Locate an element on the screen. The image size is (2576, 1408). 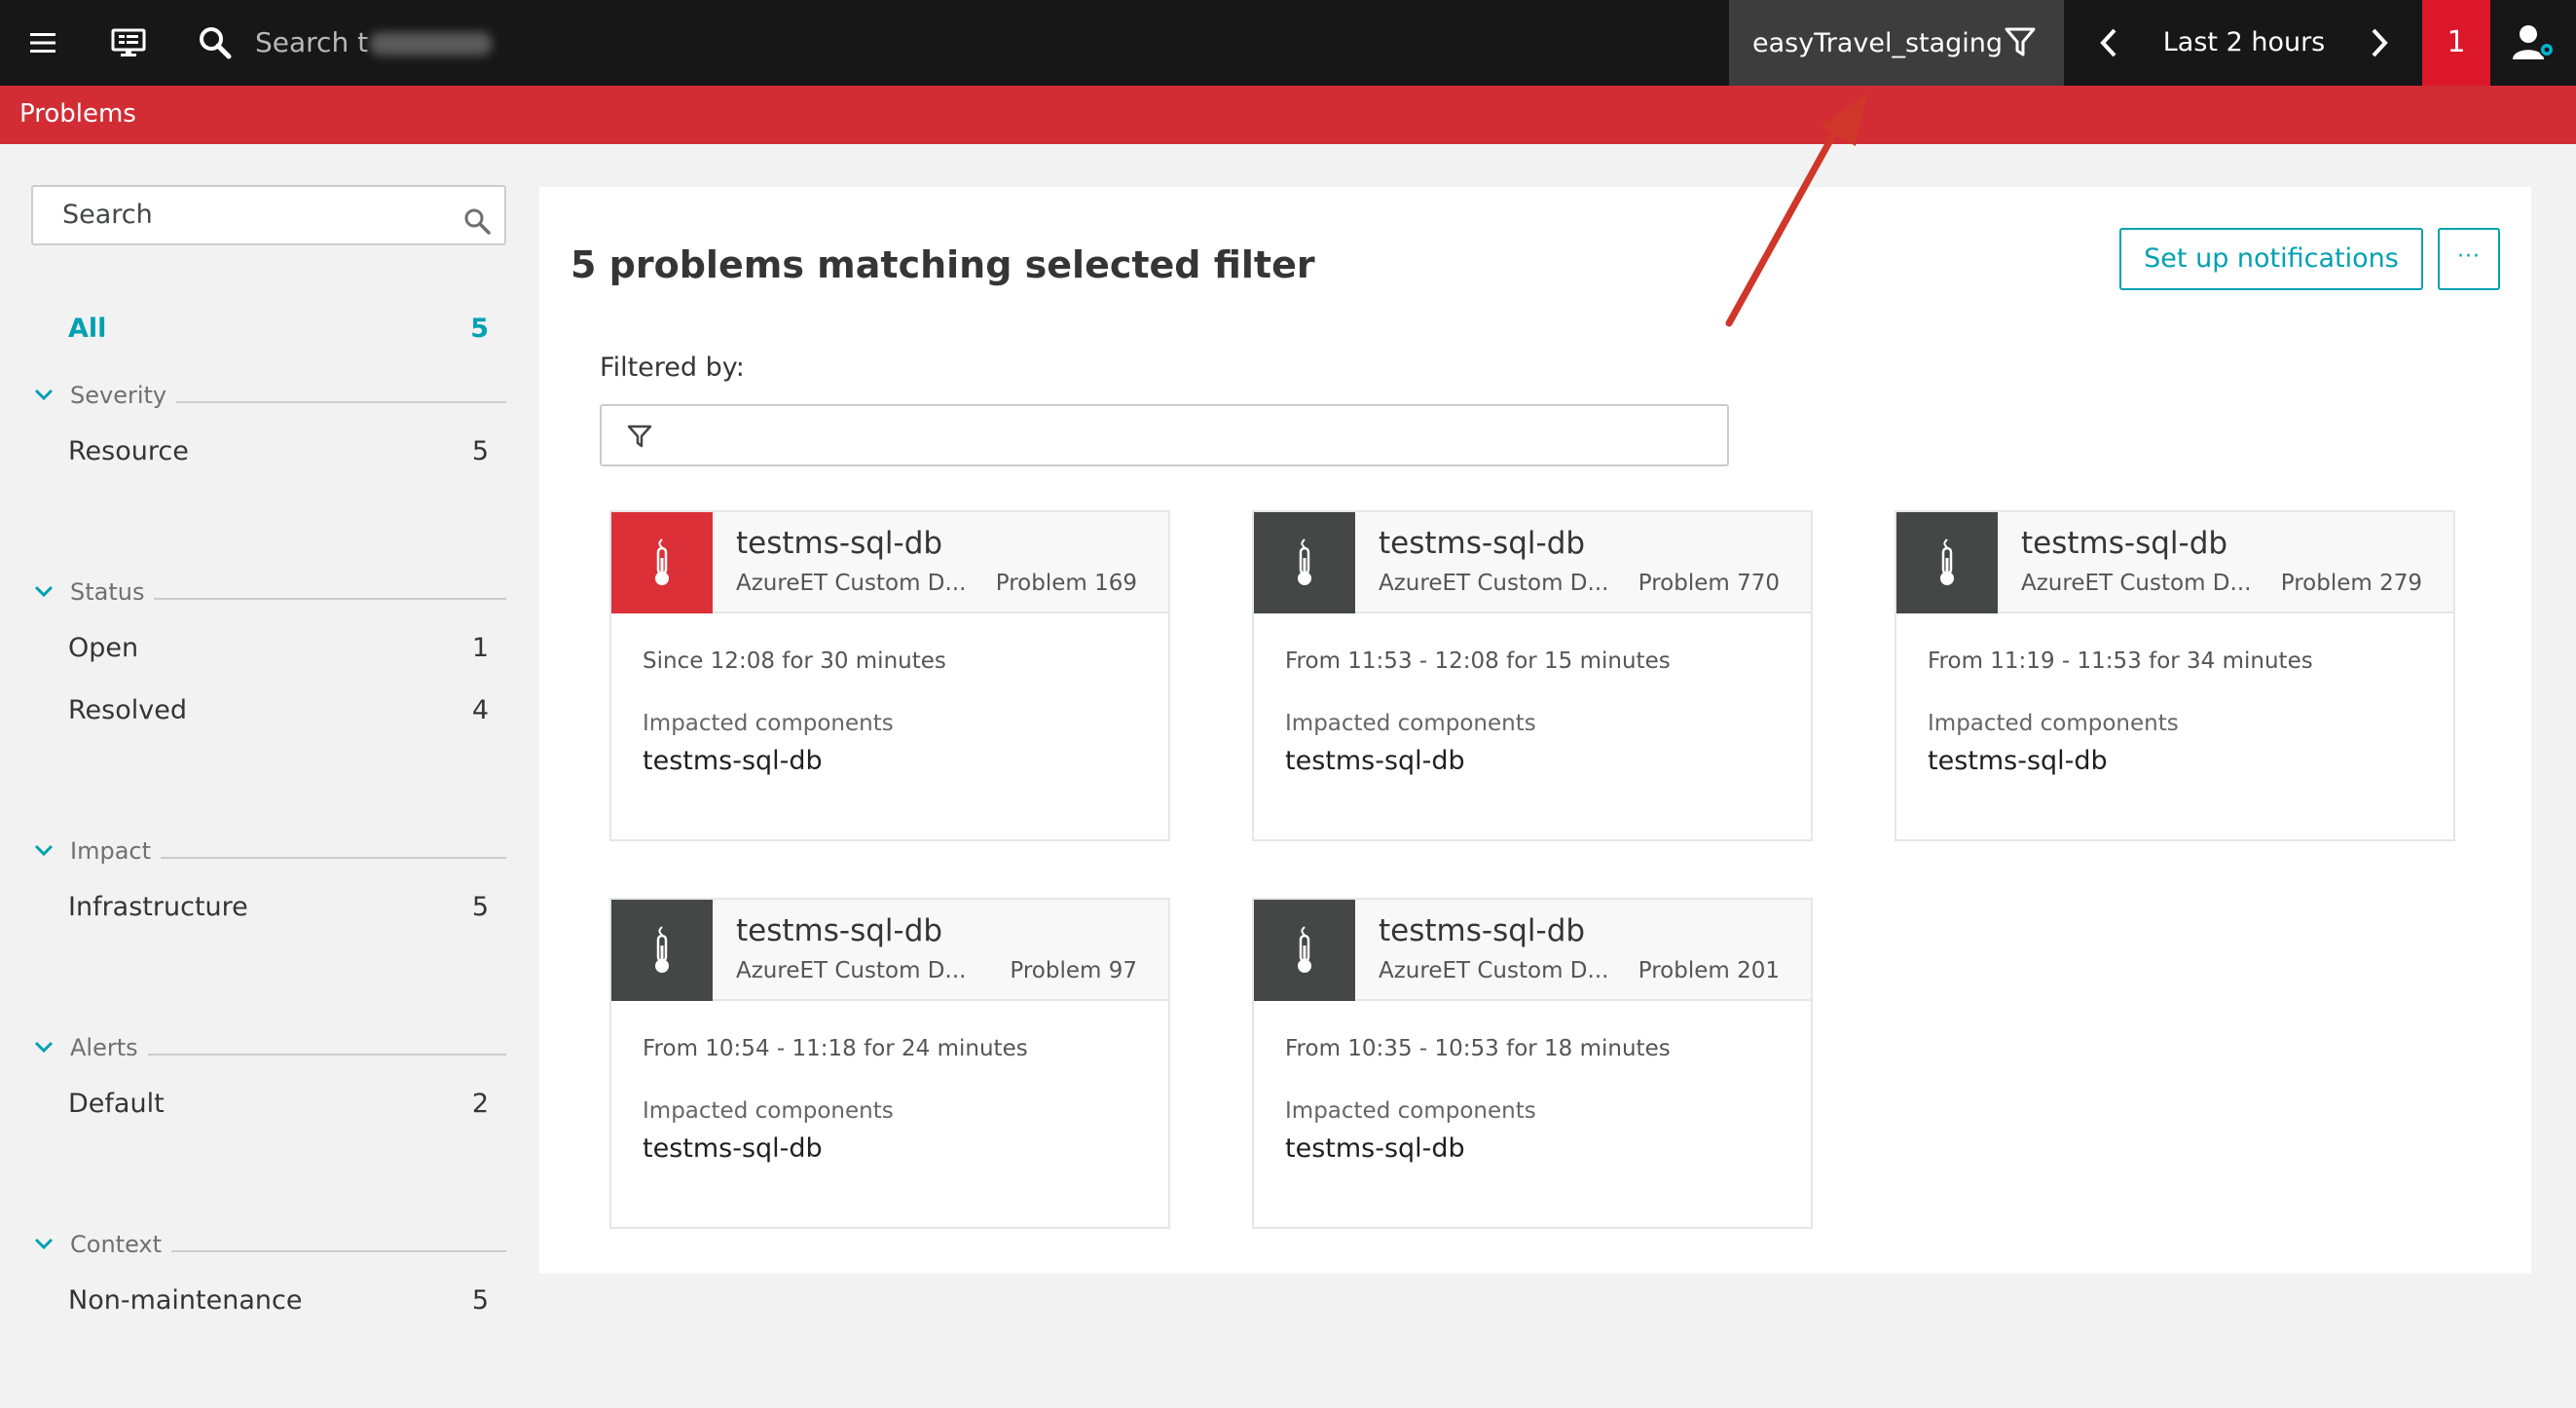
filter-item-count: 1 is located at coordinates (480, 648).